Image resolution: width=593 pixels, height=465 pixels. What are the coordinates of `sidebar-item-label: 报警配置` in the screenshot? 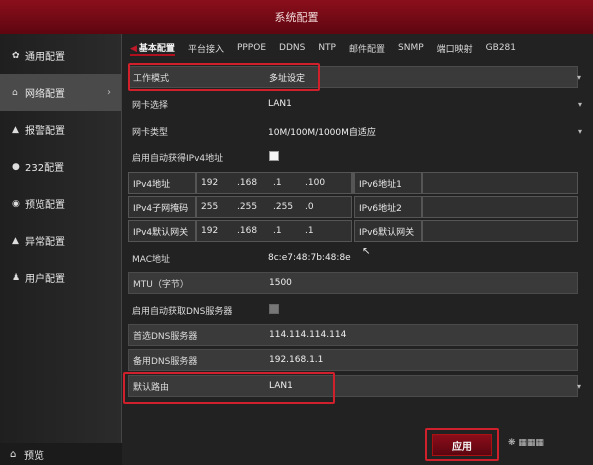 It's located at (45, 131).